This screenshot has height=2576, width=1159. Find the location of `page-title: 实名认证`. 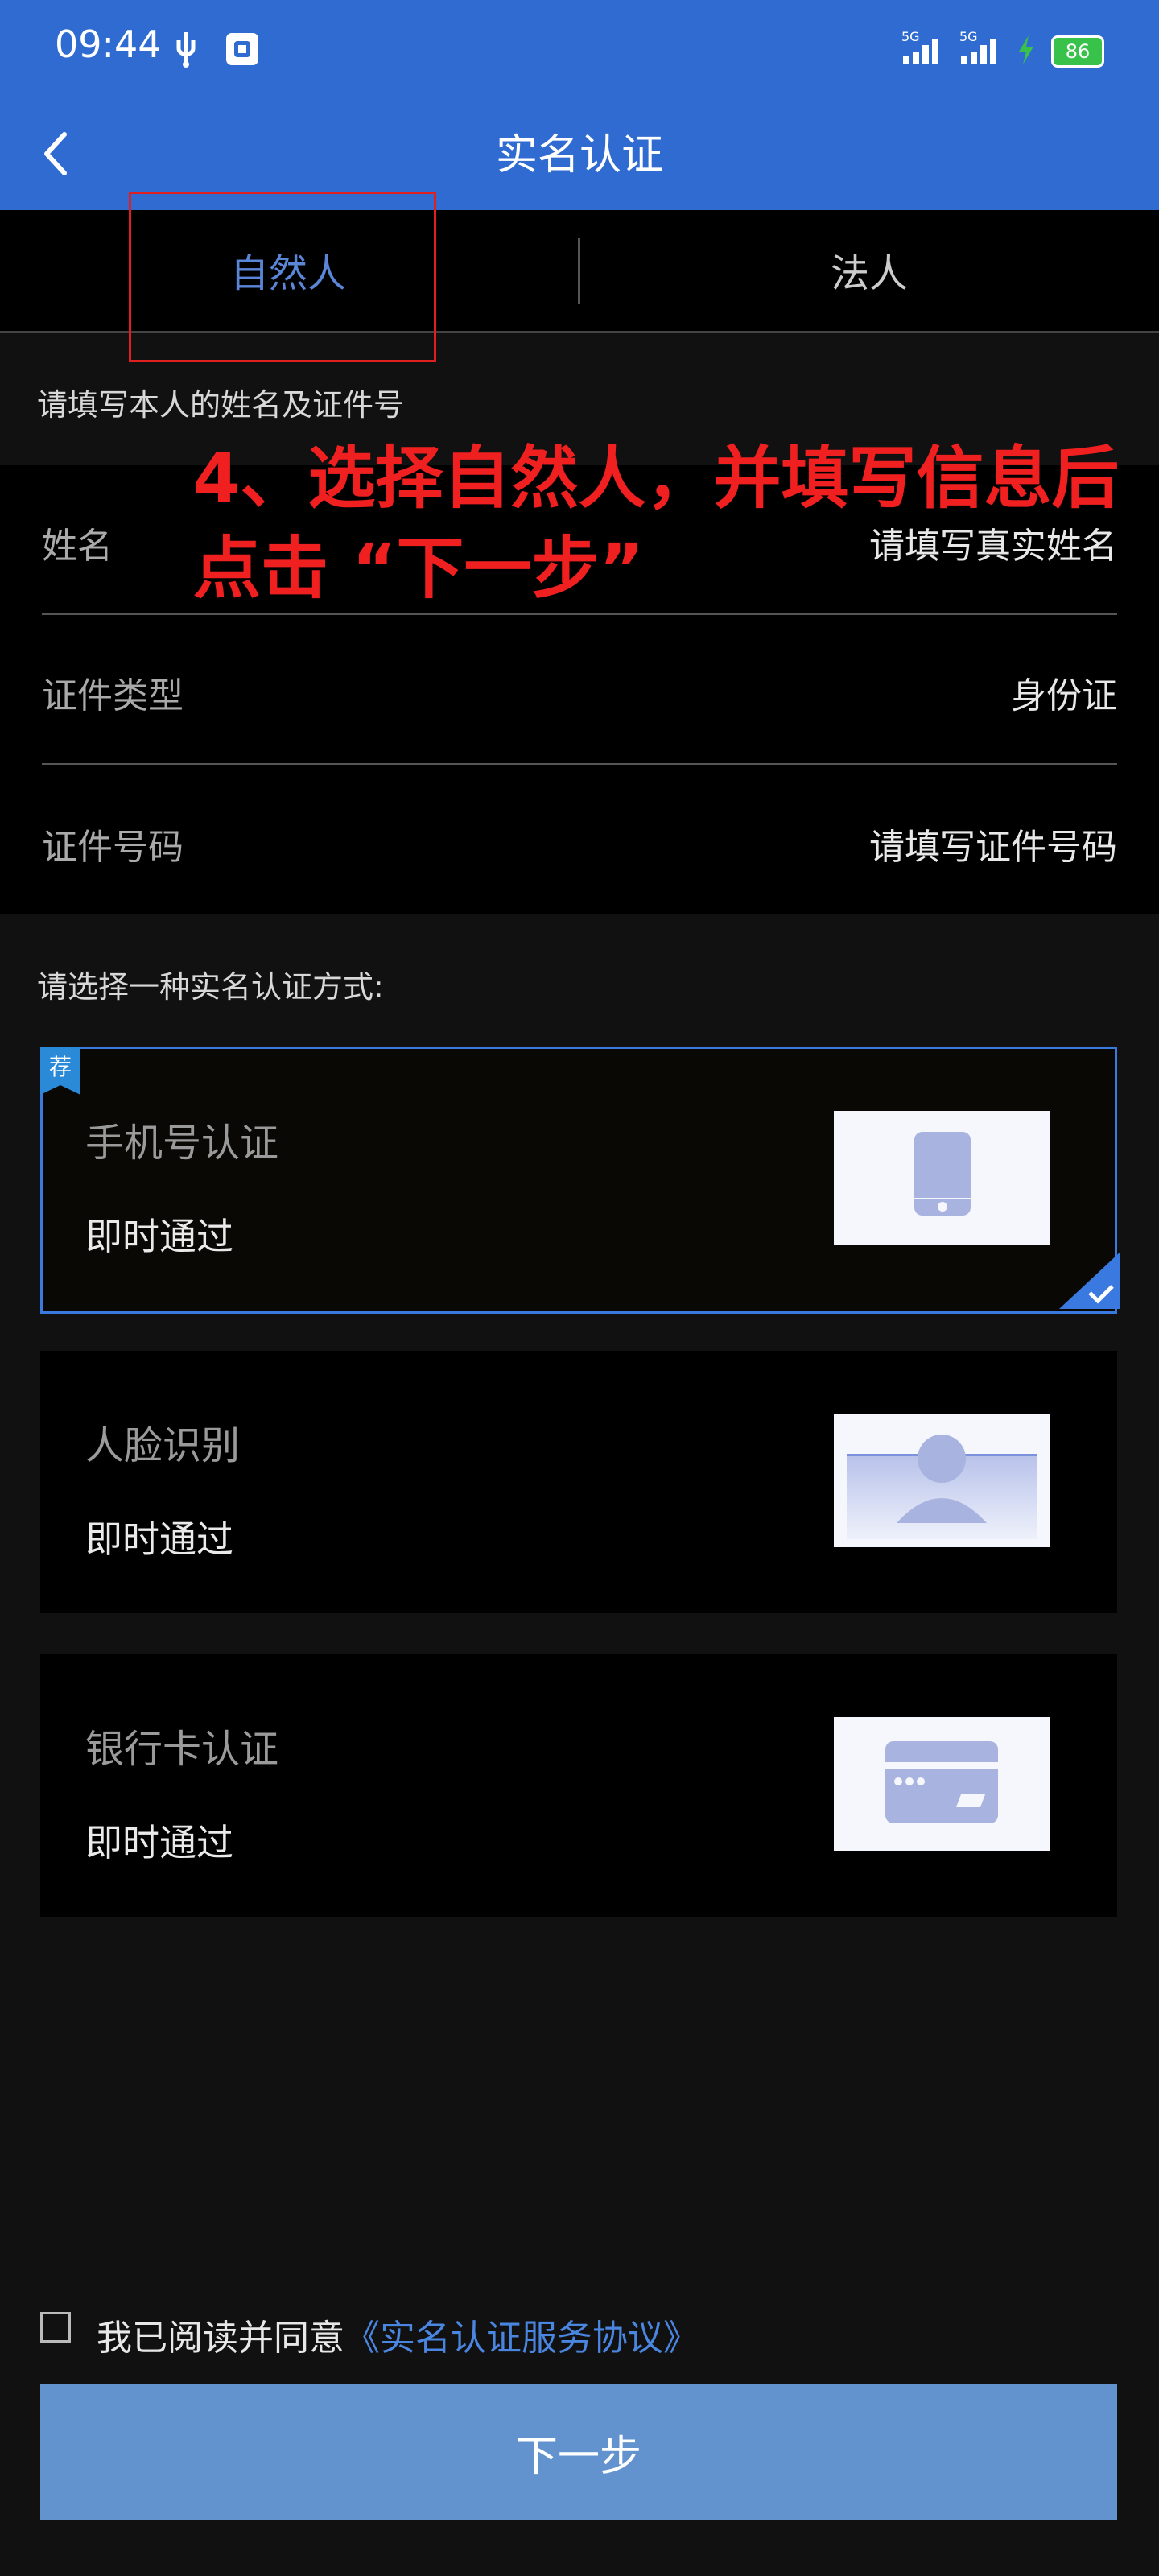

page-title: 实名认证 is located at coordinates (579, 155).